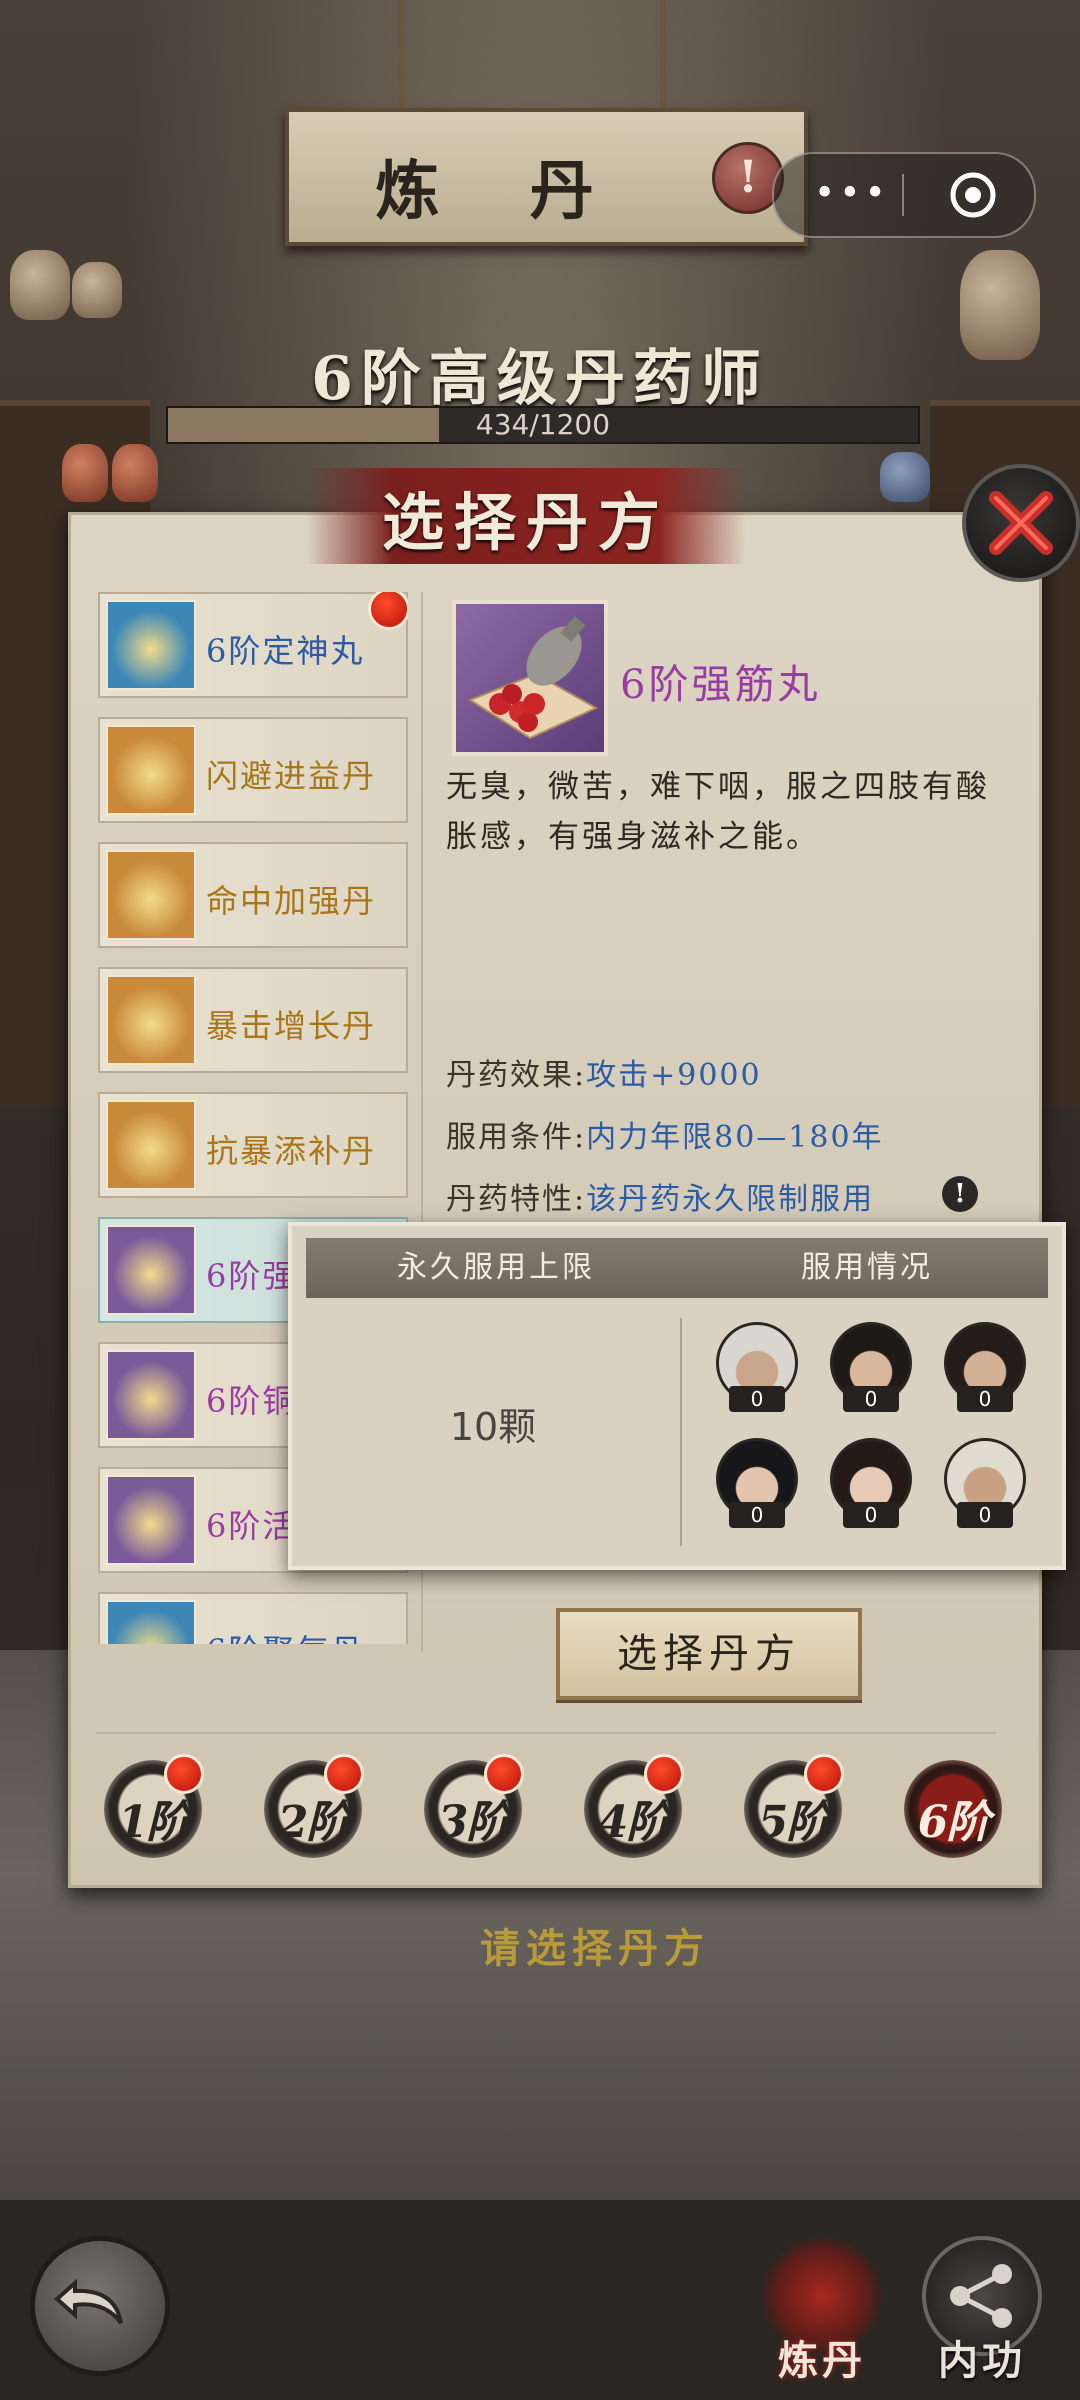 The height and width of the screenshot is (2400, 1080). I want to click on pill-description: 无臭，微苦，难下咽，服之四肢有酸胀感，有强身滋补之能。, so click(718, 812).